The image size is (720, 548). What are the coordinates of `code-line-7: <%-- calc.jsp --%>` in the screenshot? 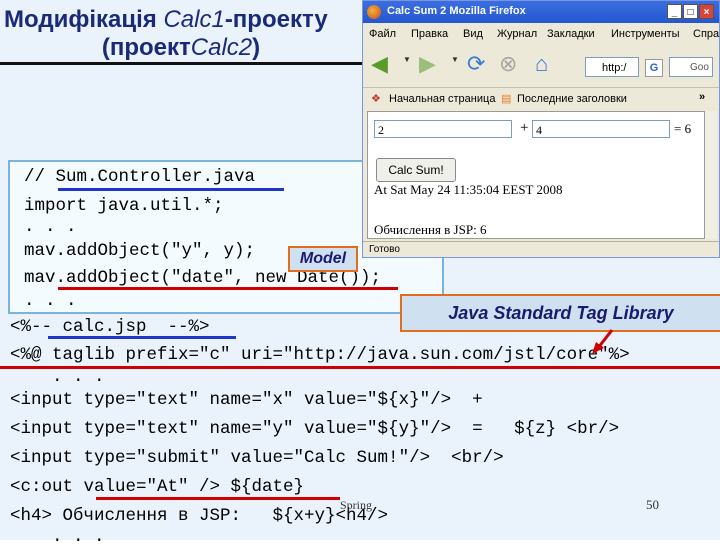 It's located at (110, 327).